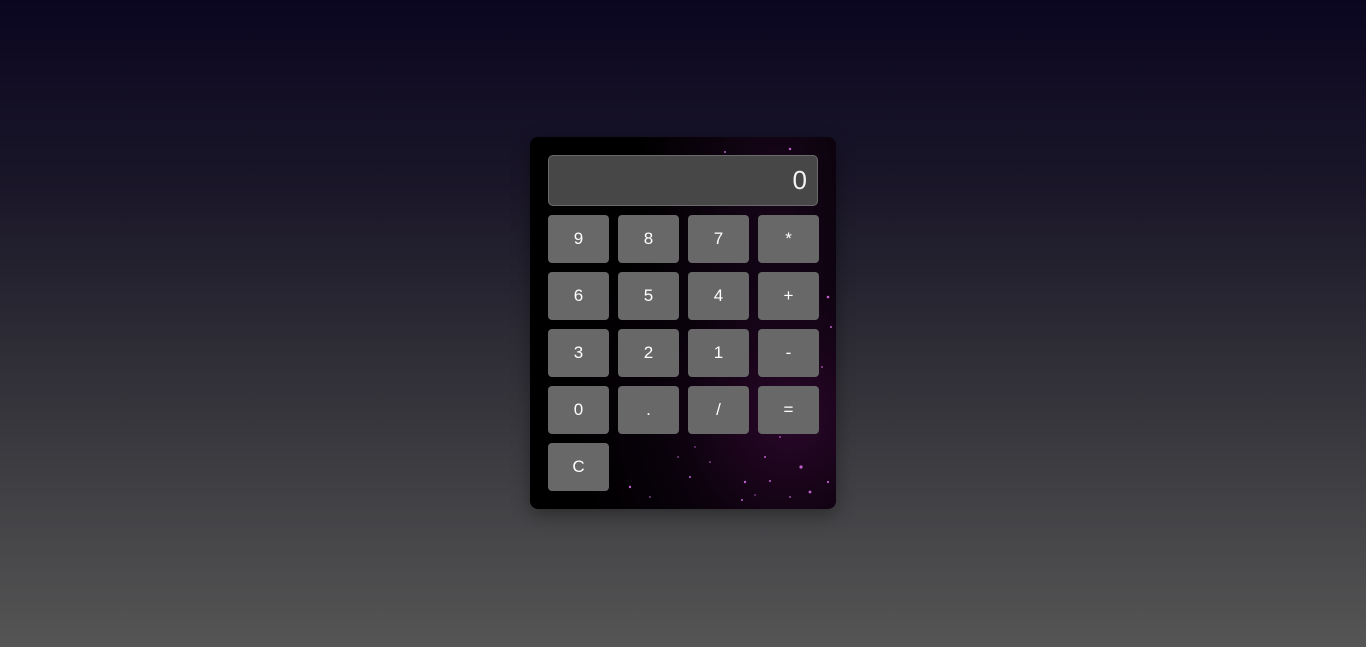 This screenshot has height=647, width=1366. What do you see at coordinates (718, 410) in the screenshot?
I see `key-divide: /` at bounding box center [718, 410].